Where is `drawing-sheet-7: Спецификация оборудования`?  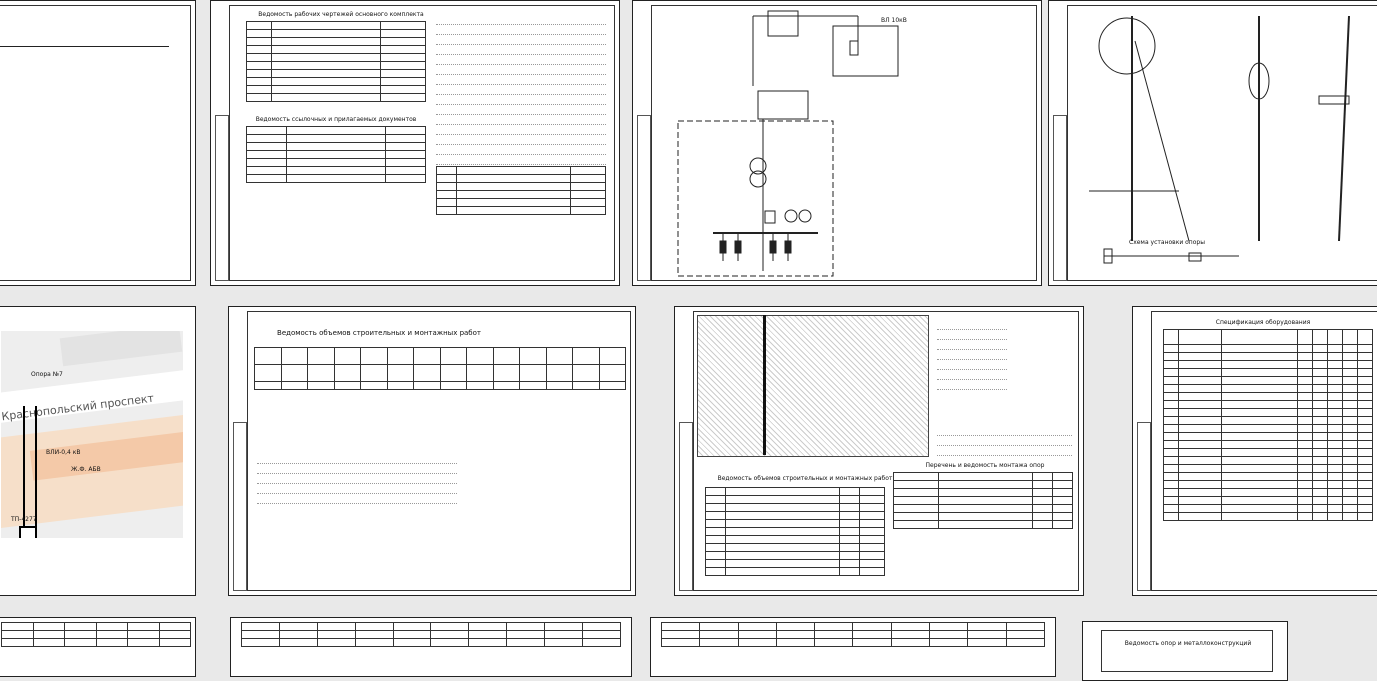
drawing-sheet-7: Спецификация оборудования is located at coordinates (1254, 451).